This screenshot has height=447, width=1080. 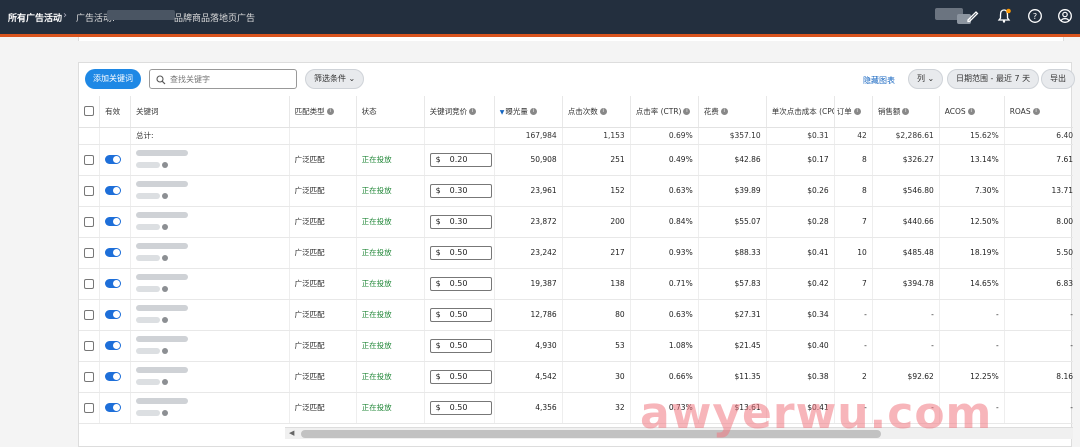 What do you see at coordinates (973, 16) in the screenshot?
I see `edit-icon` at bounding box center [973, 16].